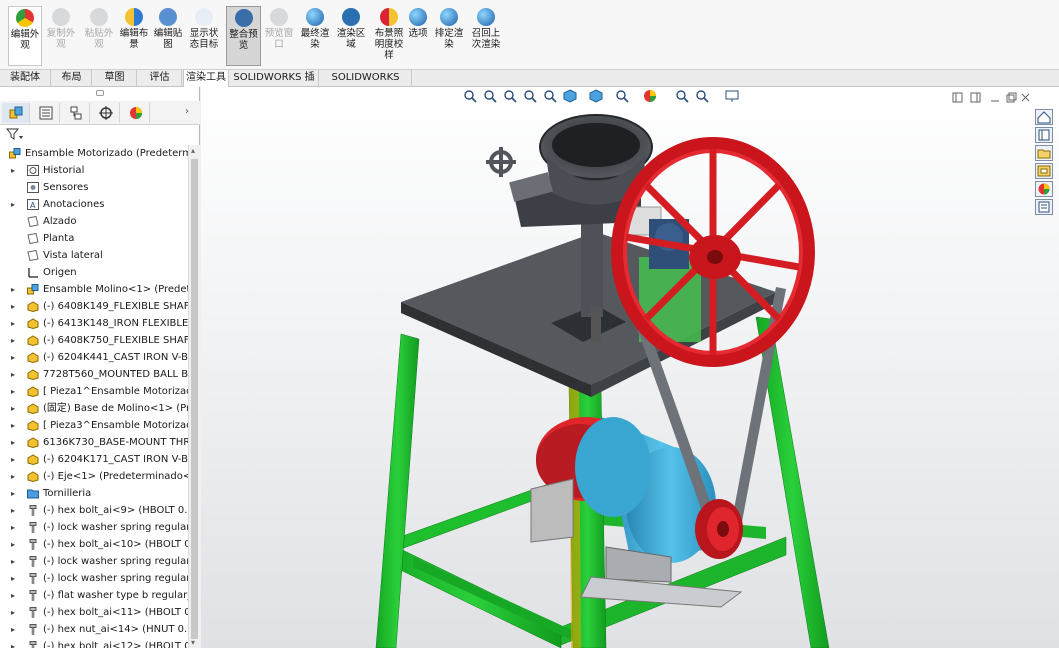 The width and height of the screenshot is (1059, 648). I want to click on tree-item: ▸ (-) Eje<1> (Predeterminado<<, so click(94, 476).